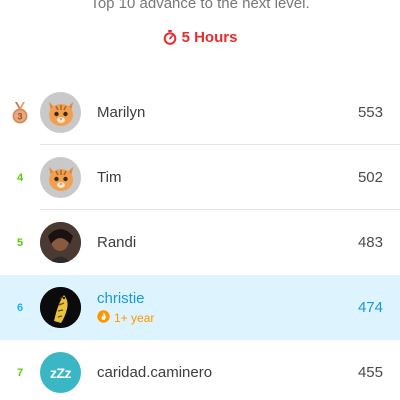 The height and width of the screenshot is (400, 400). What do you see at coordinates (370, 242) in the screenshot?
I see `xp-score: 483` at bounding box center [370, 242].